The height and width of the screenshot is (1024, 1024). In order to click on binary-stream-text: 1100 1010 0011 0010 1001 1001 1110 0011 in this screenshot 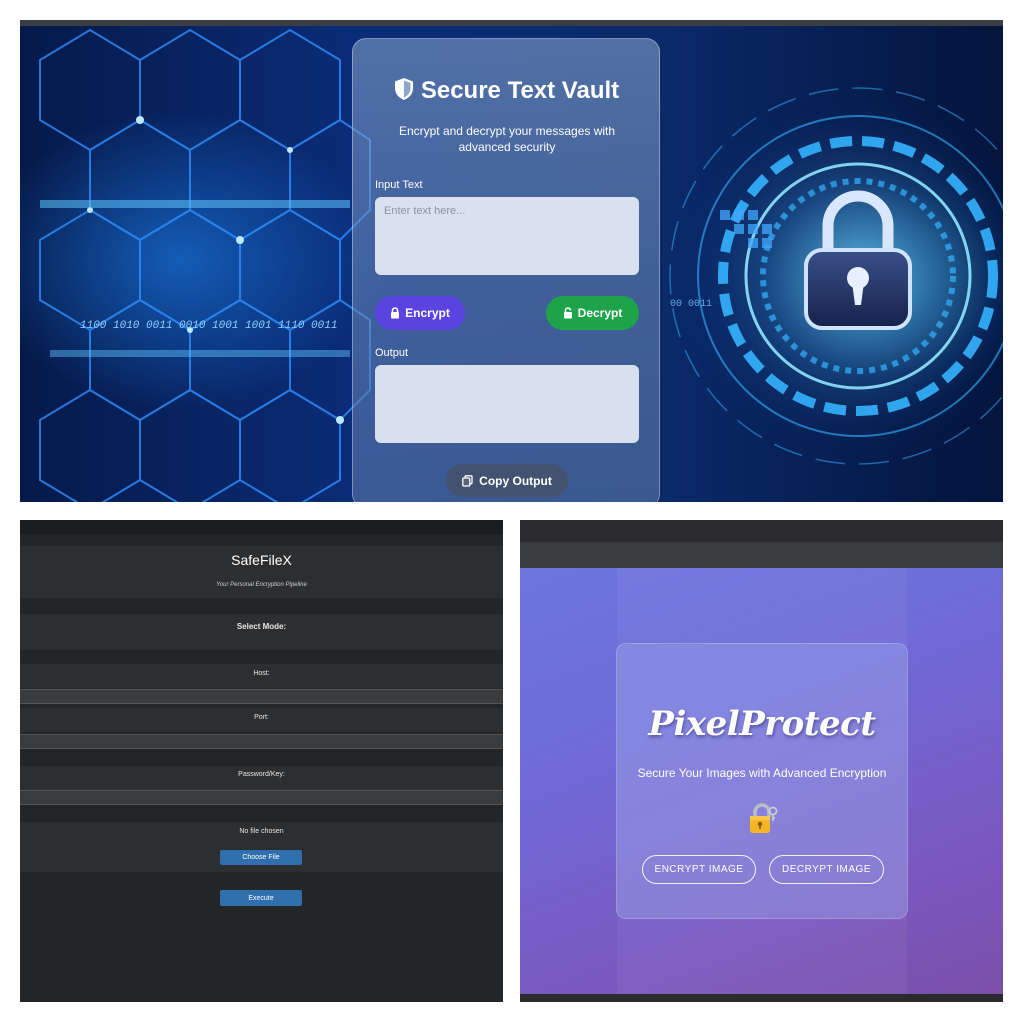, I will do `click(208, 326)`.